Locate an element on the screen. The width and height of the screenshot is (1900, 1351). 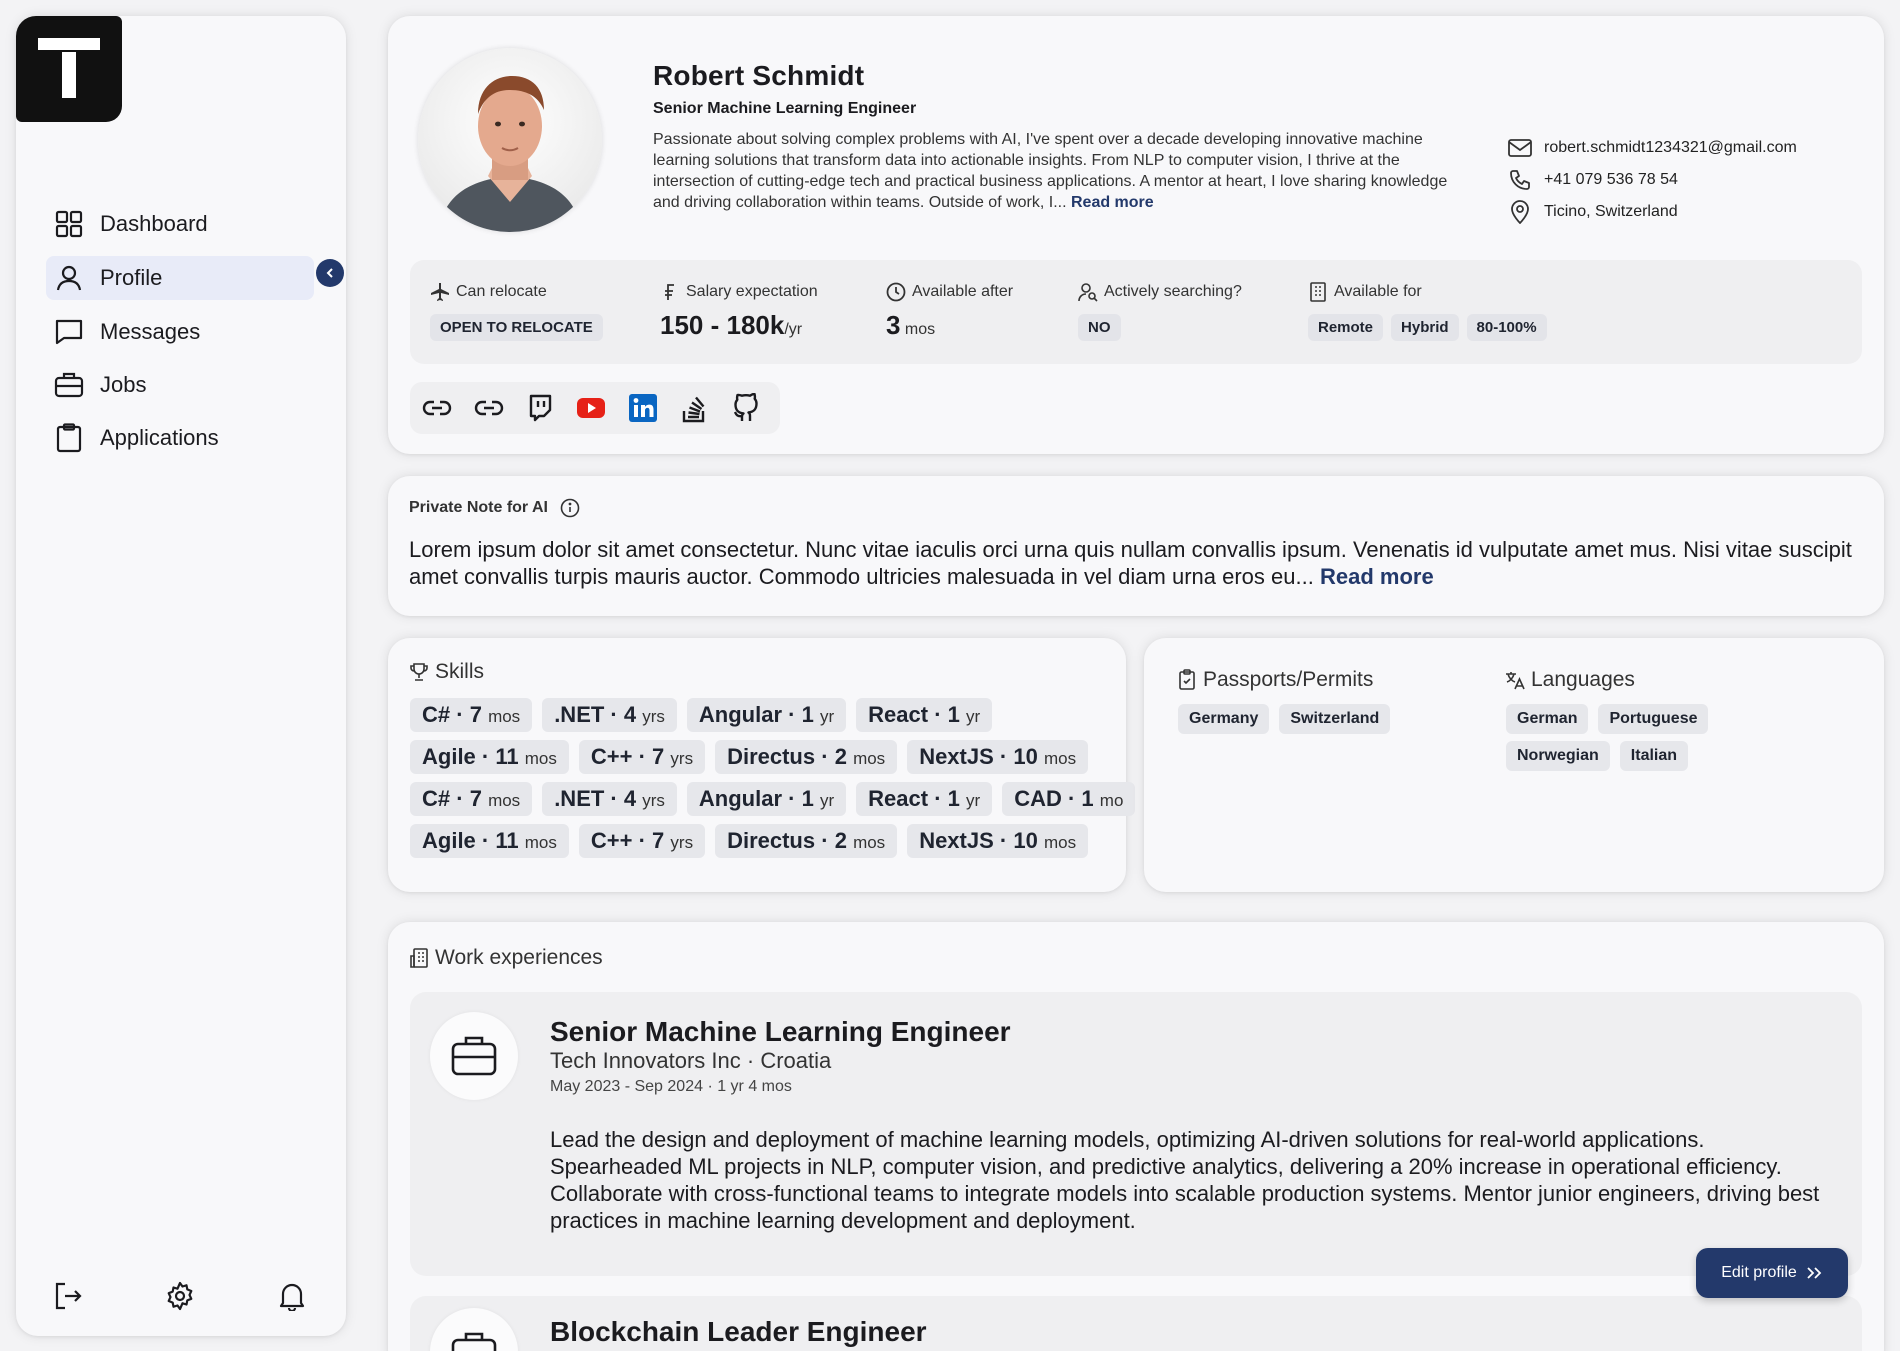
contact-phone: +41 079 536 78 54 is located at coordinates (1593, 180).